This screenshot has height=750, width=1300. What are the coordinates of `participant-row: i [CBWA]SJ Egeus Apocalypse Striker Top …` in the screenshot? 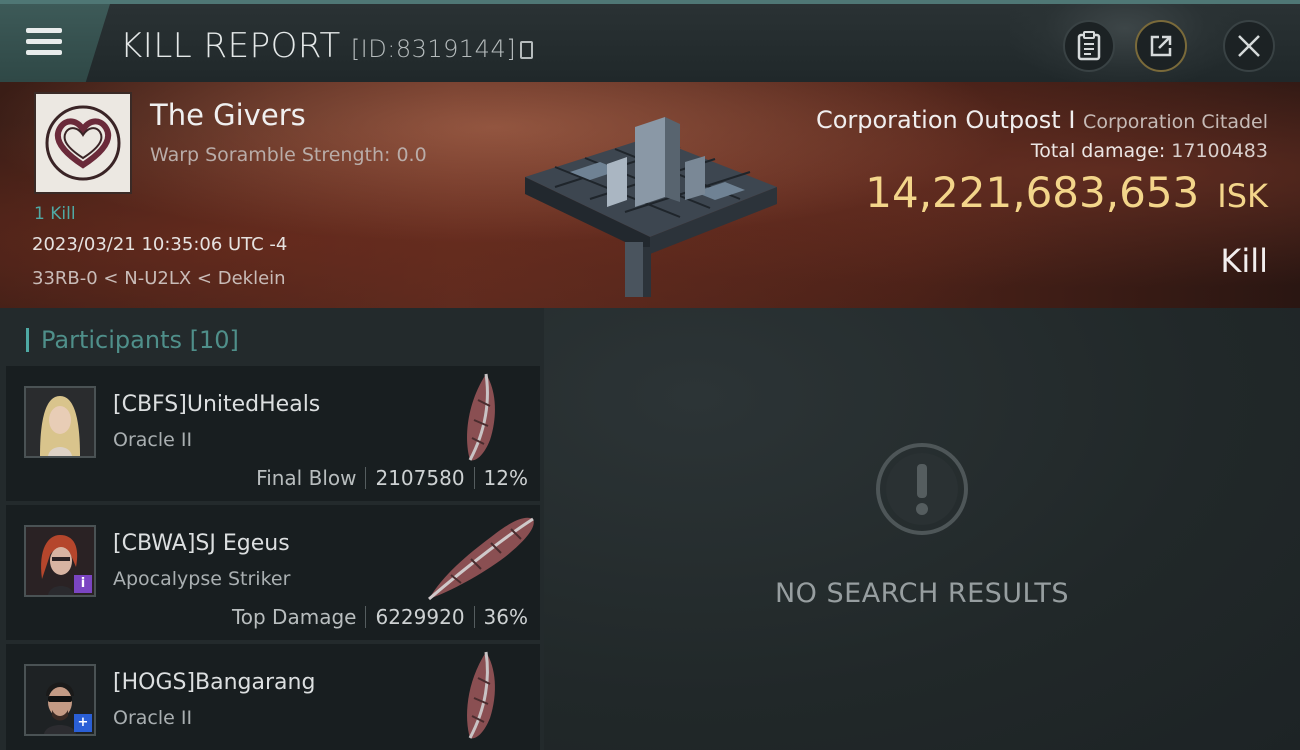 It's located at (273, 572).